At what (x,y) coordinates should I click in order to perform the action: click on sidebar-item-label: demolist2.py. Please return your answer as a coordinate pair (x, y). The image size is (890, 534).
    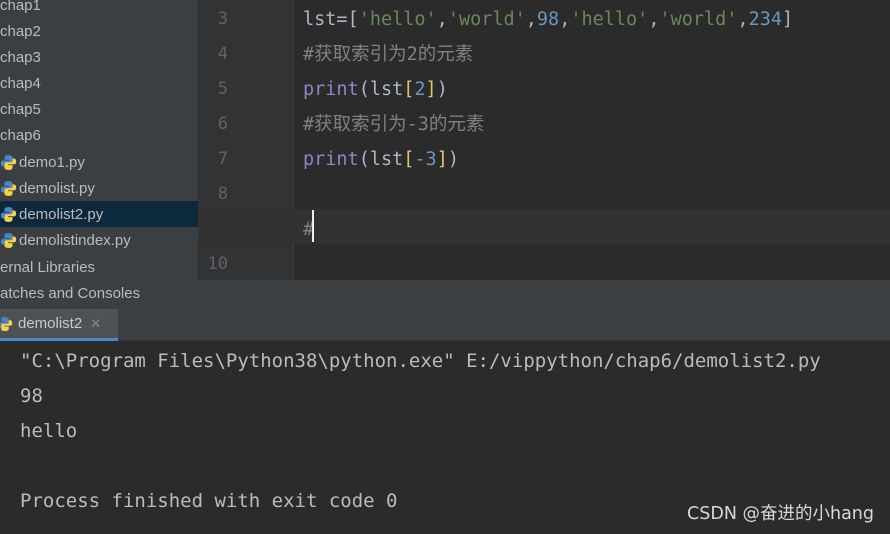
    Looking at the image, I should click on (61, 214).